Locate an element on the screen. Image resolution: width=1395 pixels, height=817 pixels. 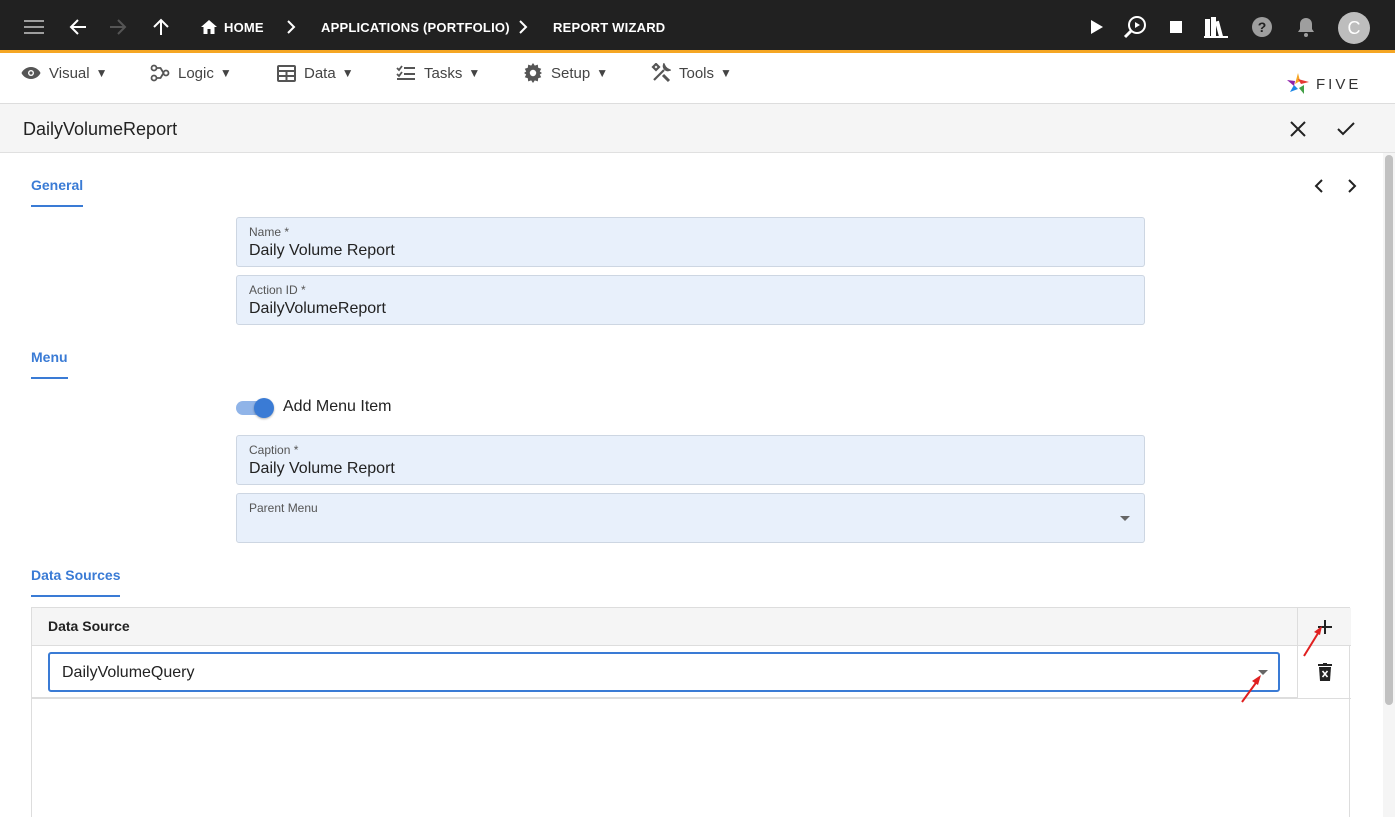
menu-tools: Tools ▼ is located at coordinates (691, 73).